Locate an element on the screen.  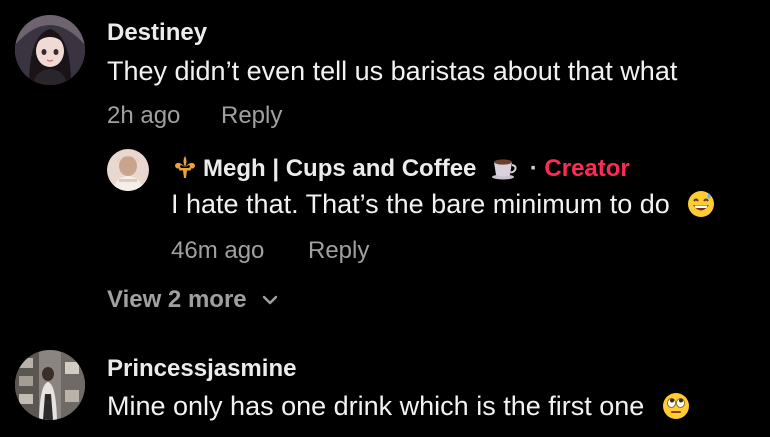
view-more-replies-button: View 2 more is located at coordinates (193, 299).